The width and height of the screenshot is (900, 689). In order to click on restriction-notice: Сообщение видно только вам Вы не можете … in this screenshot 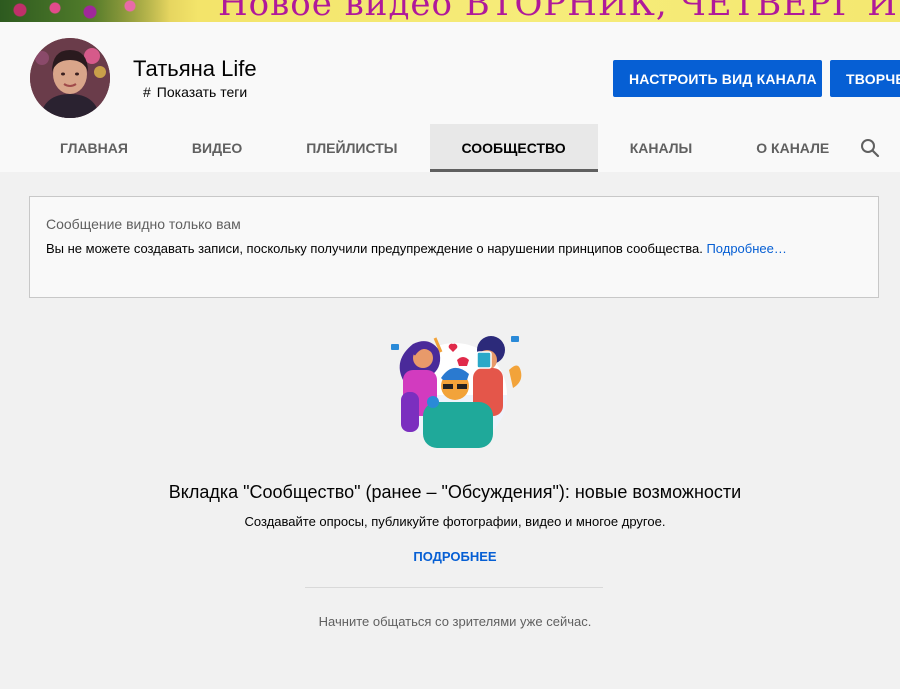, I will do `click(454, 247)`.